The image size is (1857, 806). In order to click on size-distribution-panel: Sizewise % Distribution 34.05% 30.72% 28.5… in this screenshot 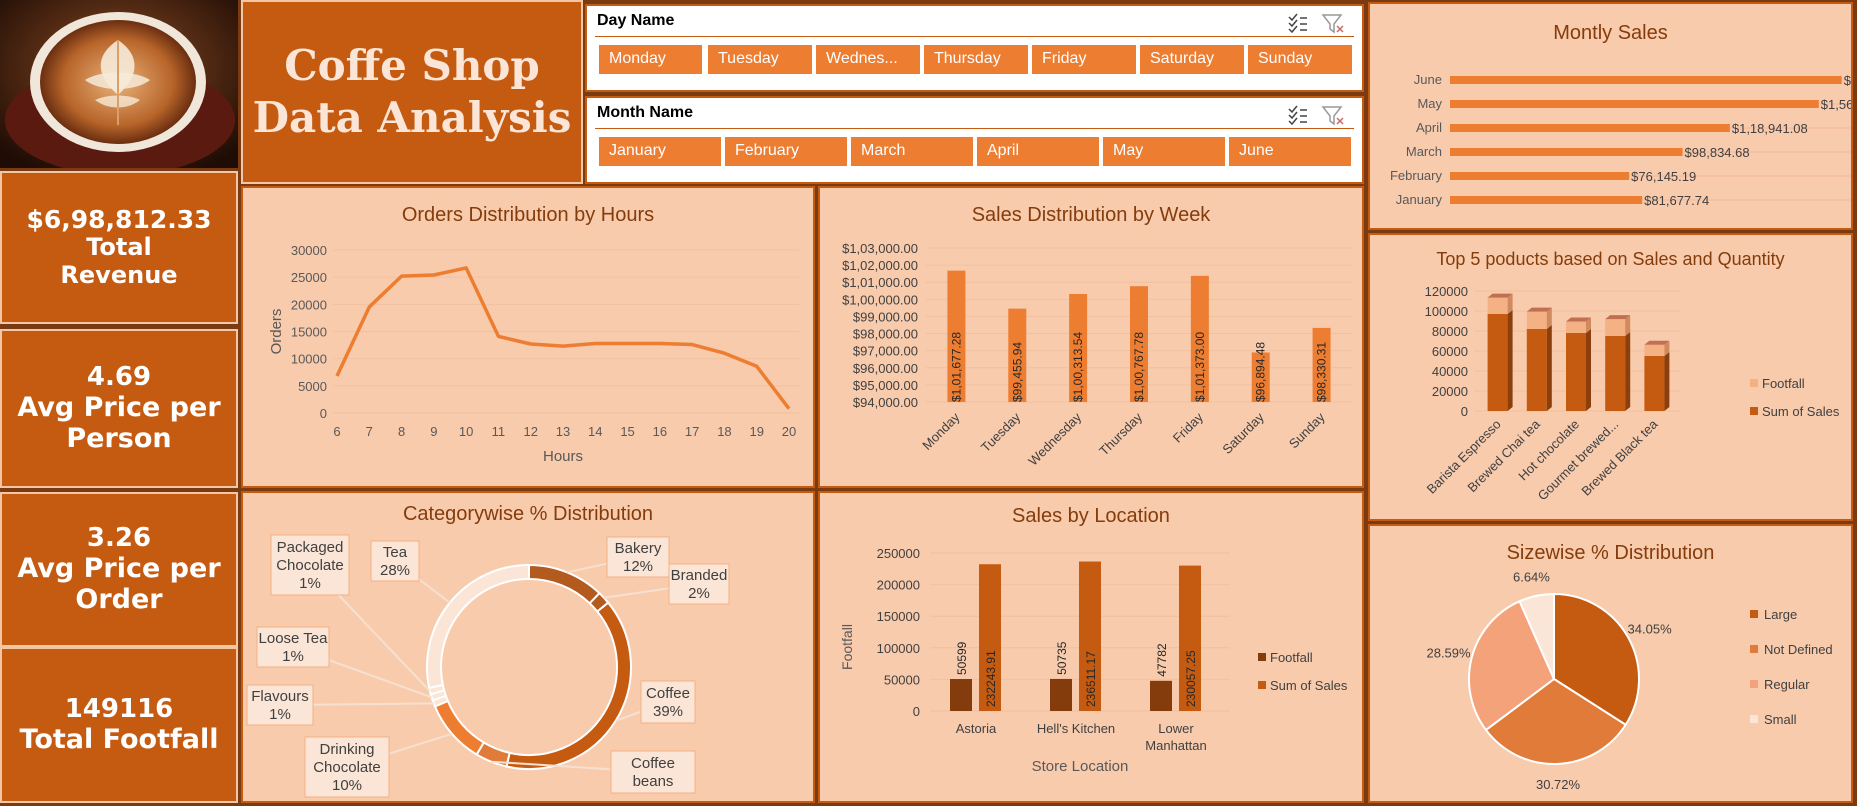, I will do `click(1610, 663)`.